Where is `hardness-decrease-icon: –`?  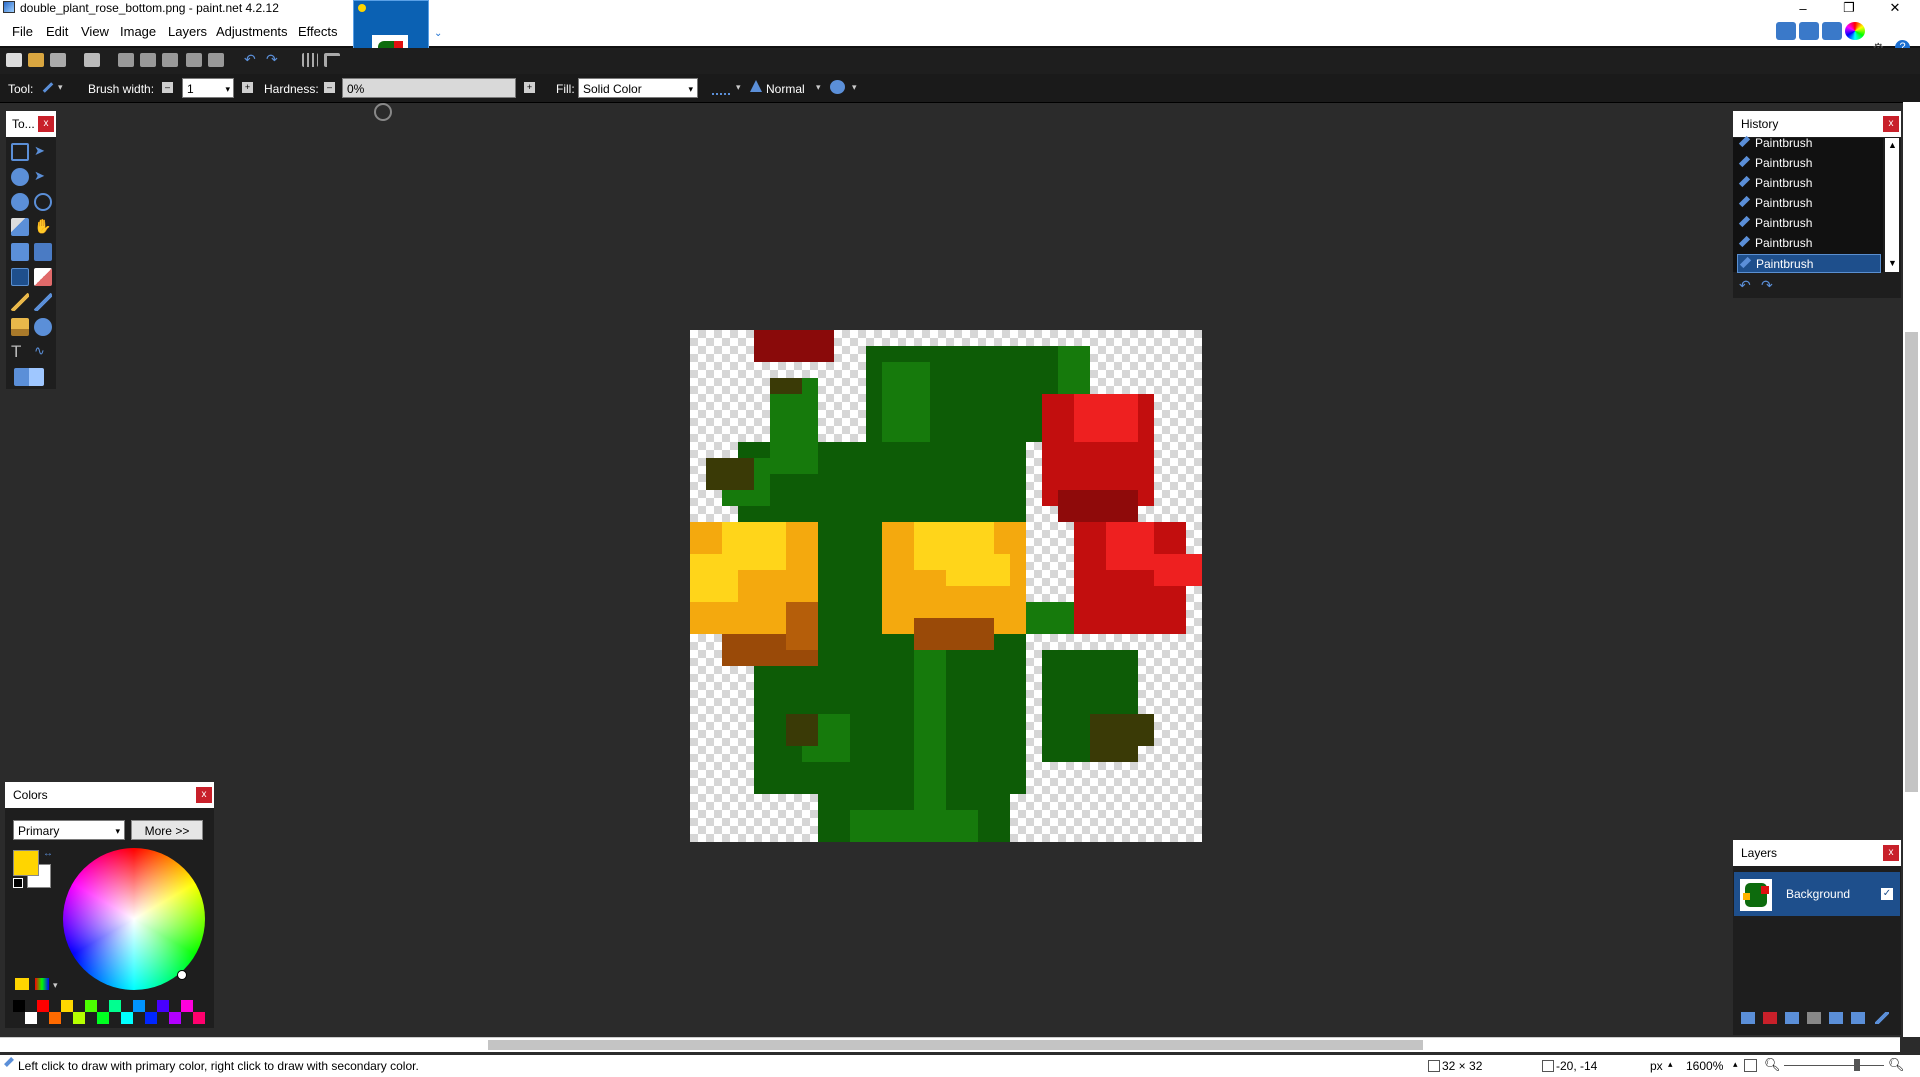
hardness-decrease-icon: – is located at coordinates (329, 87).